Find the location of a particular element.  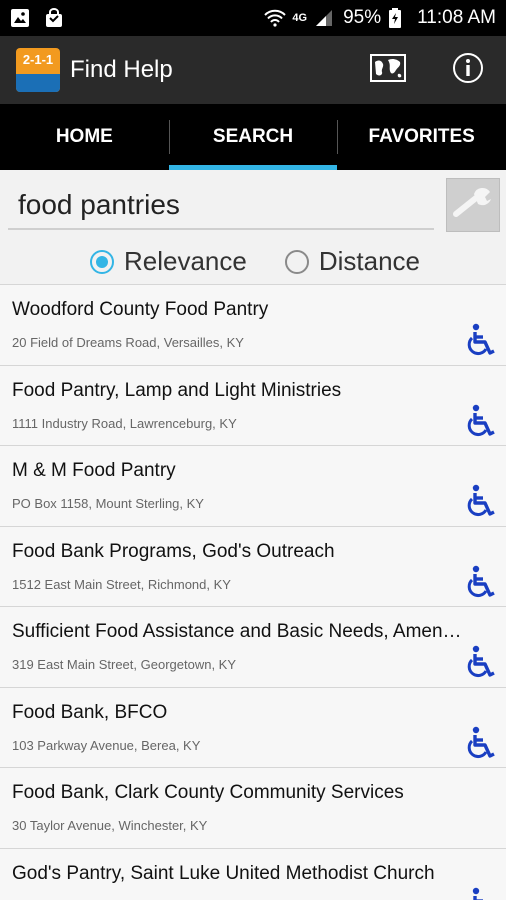

app-title: Find Help is located at coordinates (121, 69).